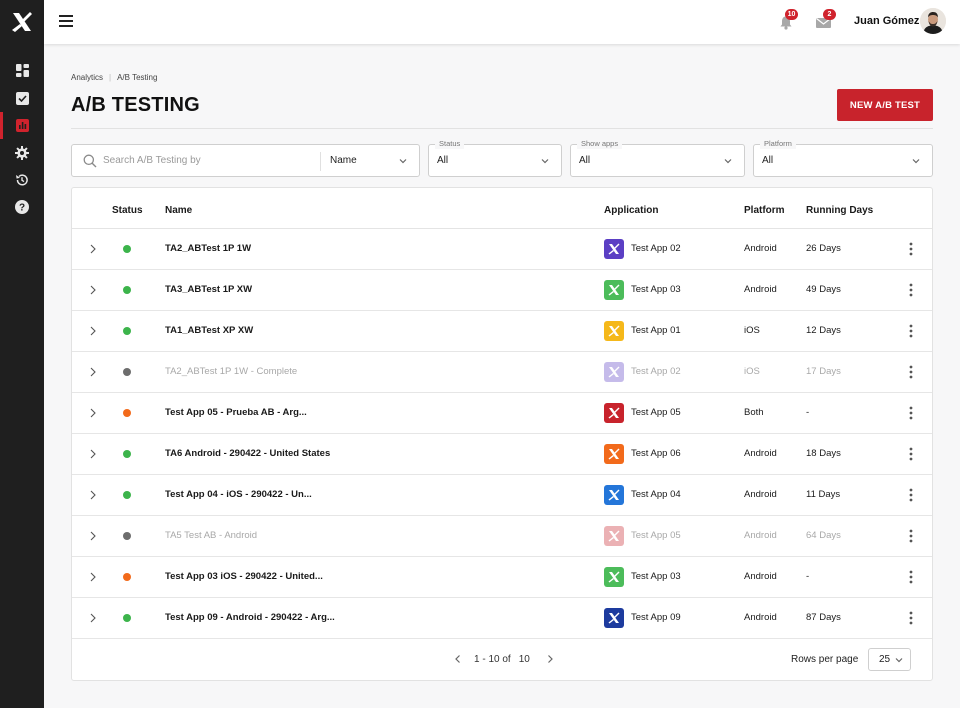 Image resolution: width=960 pixels, height=708 pixels. What do you see at coordinates (320, 161) in the screenshot?
I see `search-divider` at bounding box center [320, 161].